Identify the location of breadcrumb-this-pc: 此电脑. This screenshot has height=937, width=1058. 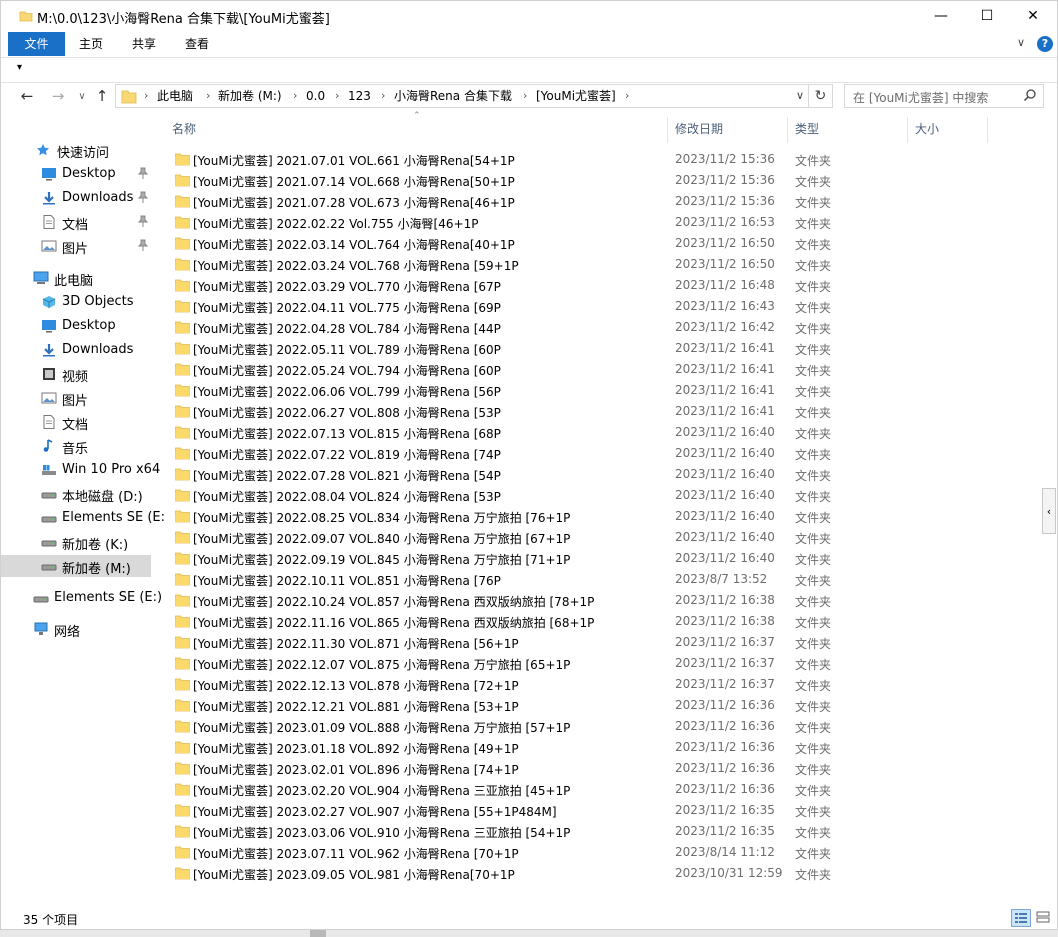
(175, 96).